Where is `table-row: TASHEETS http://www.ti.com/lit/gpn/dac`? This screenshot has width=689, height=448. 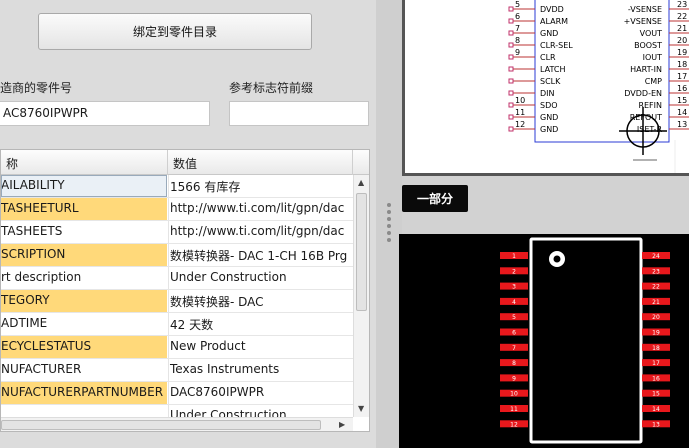 table-row: TASHEETS http://www.ti.com/lit/gpn/dac is located at coordinates (177, 232).